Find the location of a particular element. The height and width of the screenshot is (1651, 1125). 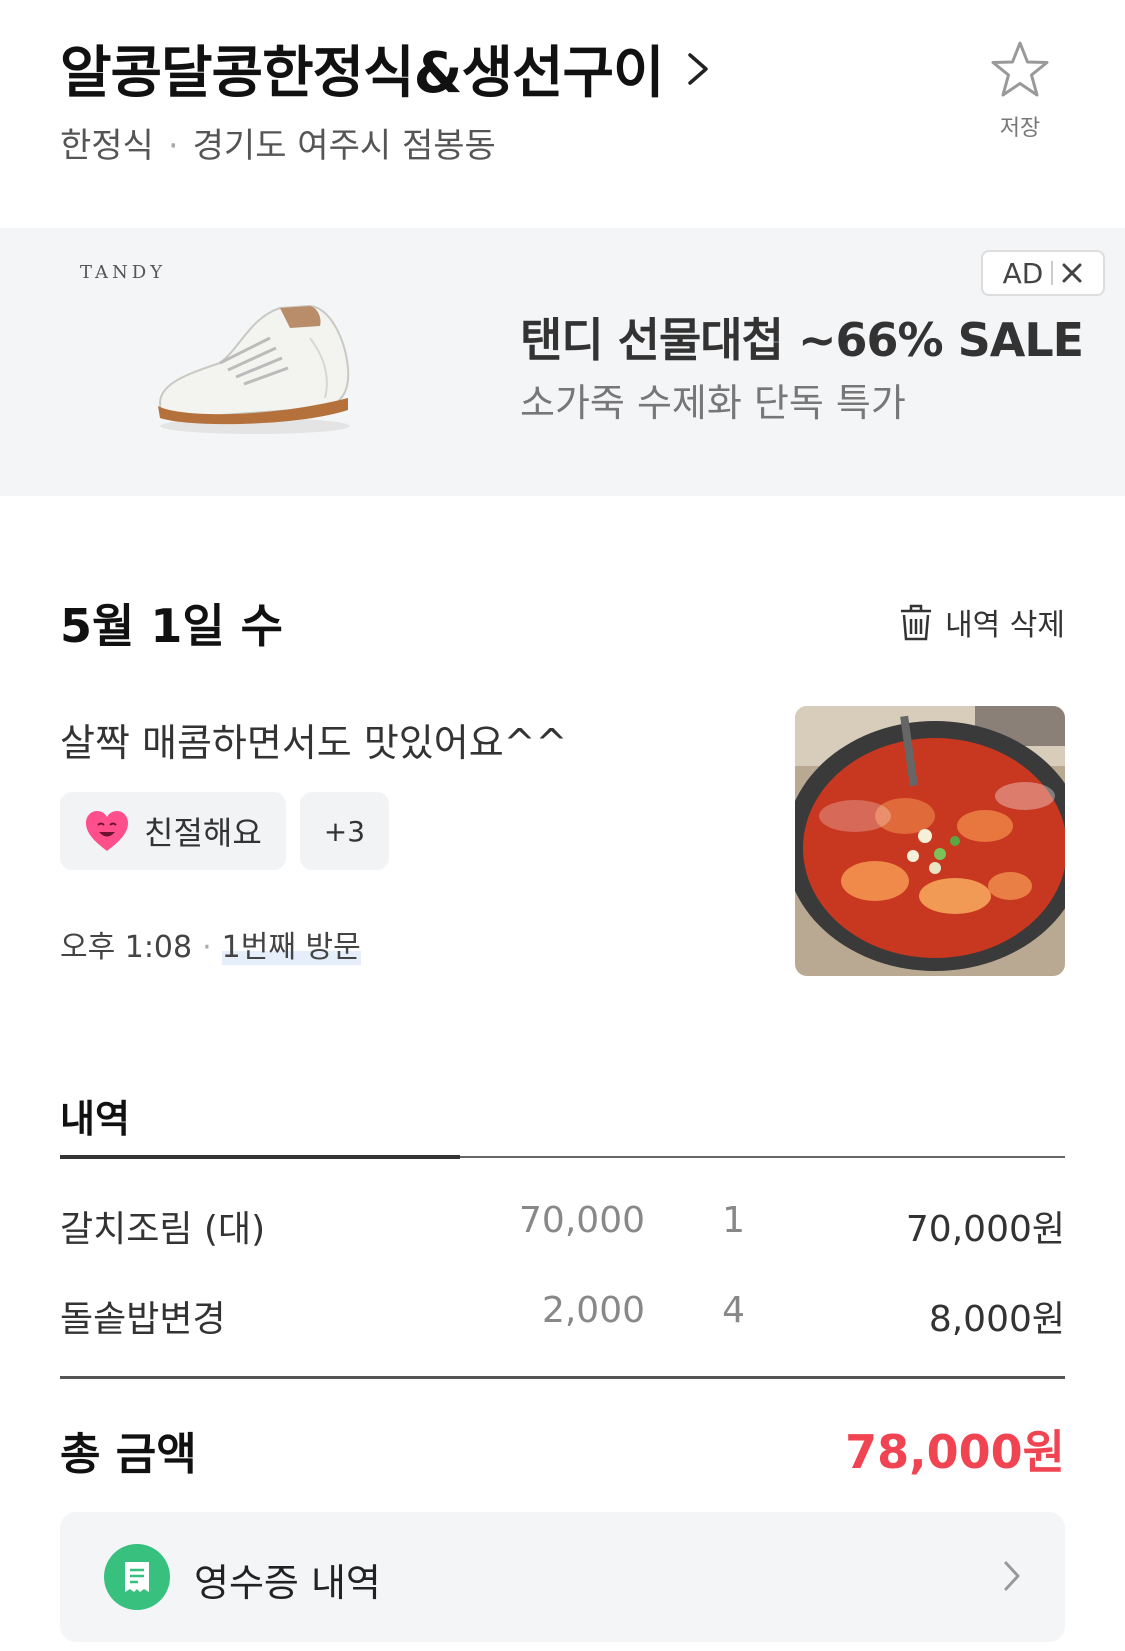

item-total: 70,000원 is located at coordinates (985, 1229).